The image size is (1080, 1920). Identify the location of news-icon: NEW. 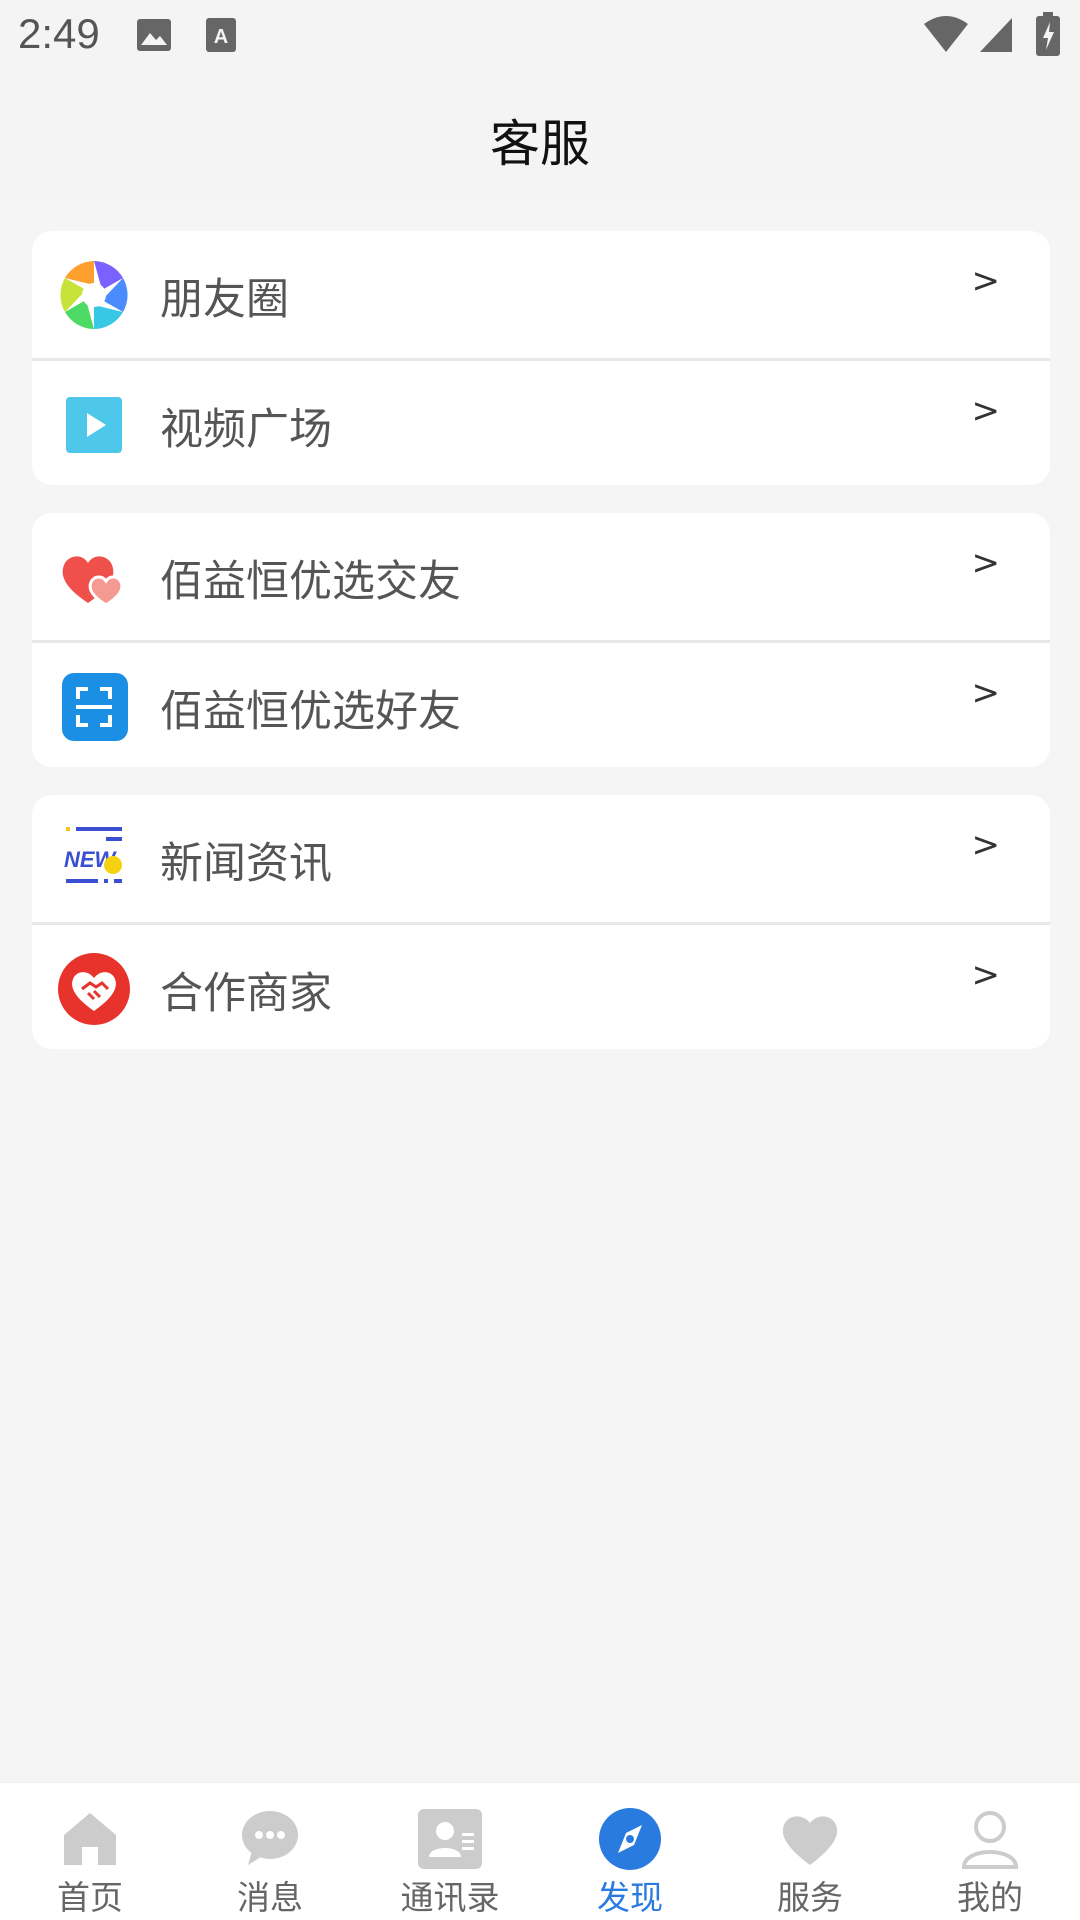
(94, 859).